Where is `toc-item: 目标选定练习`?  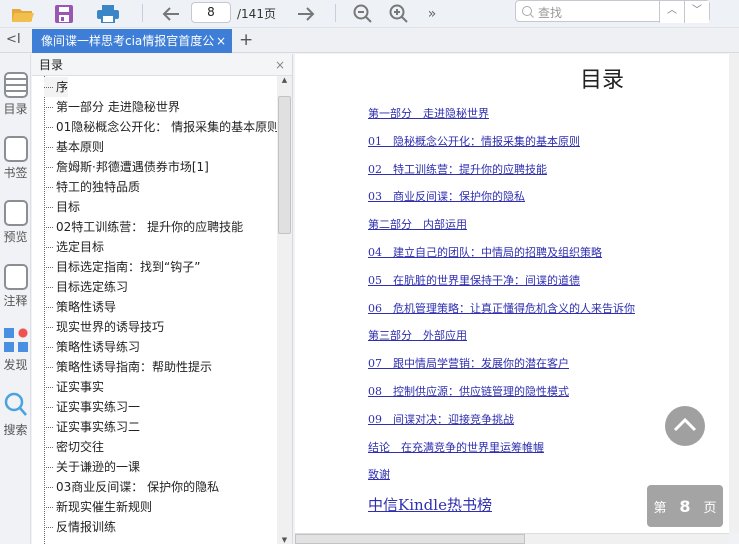 toc-item: 目标选定练习 is located at coordinates (86, 287).